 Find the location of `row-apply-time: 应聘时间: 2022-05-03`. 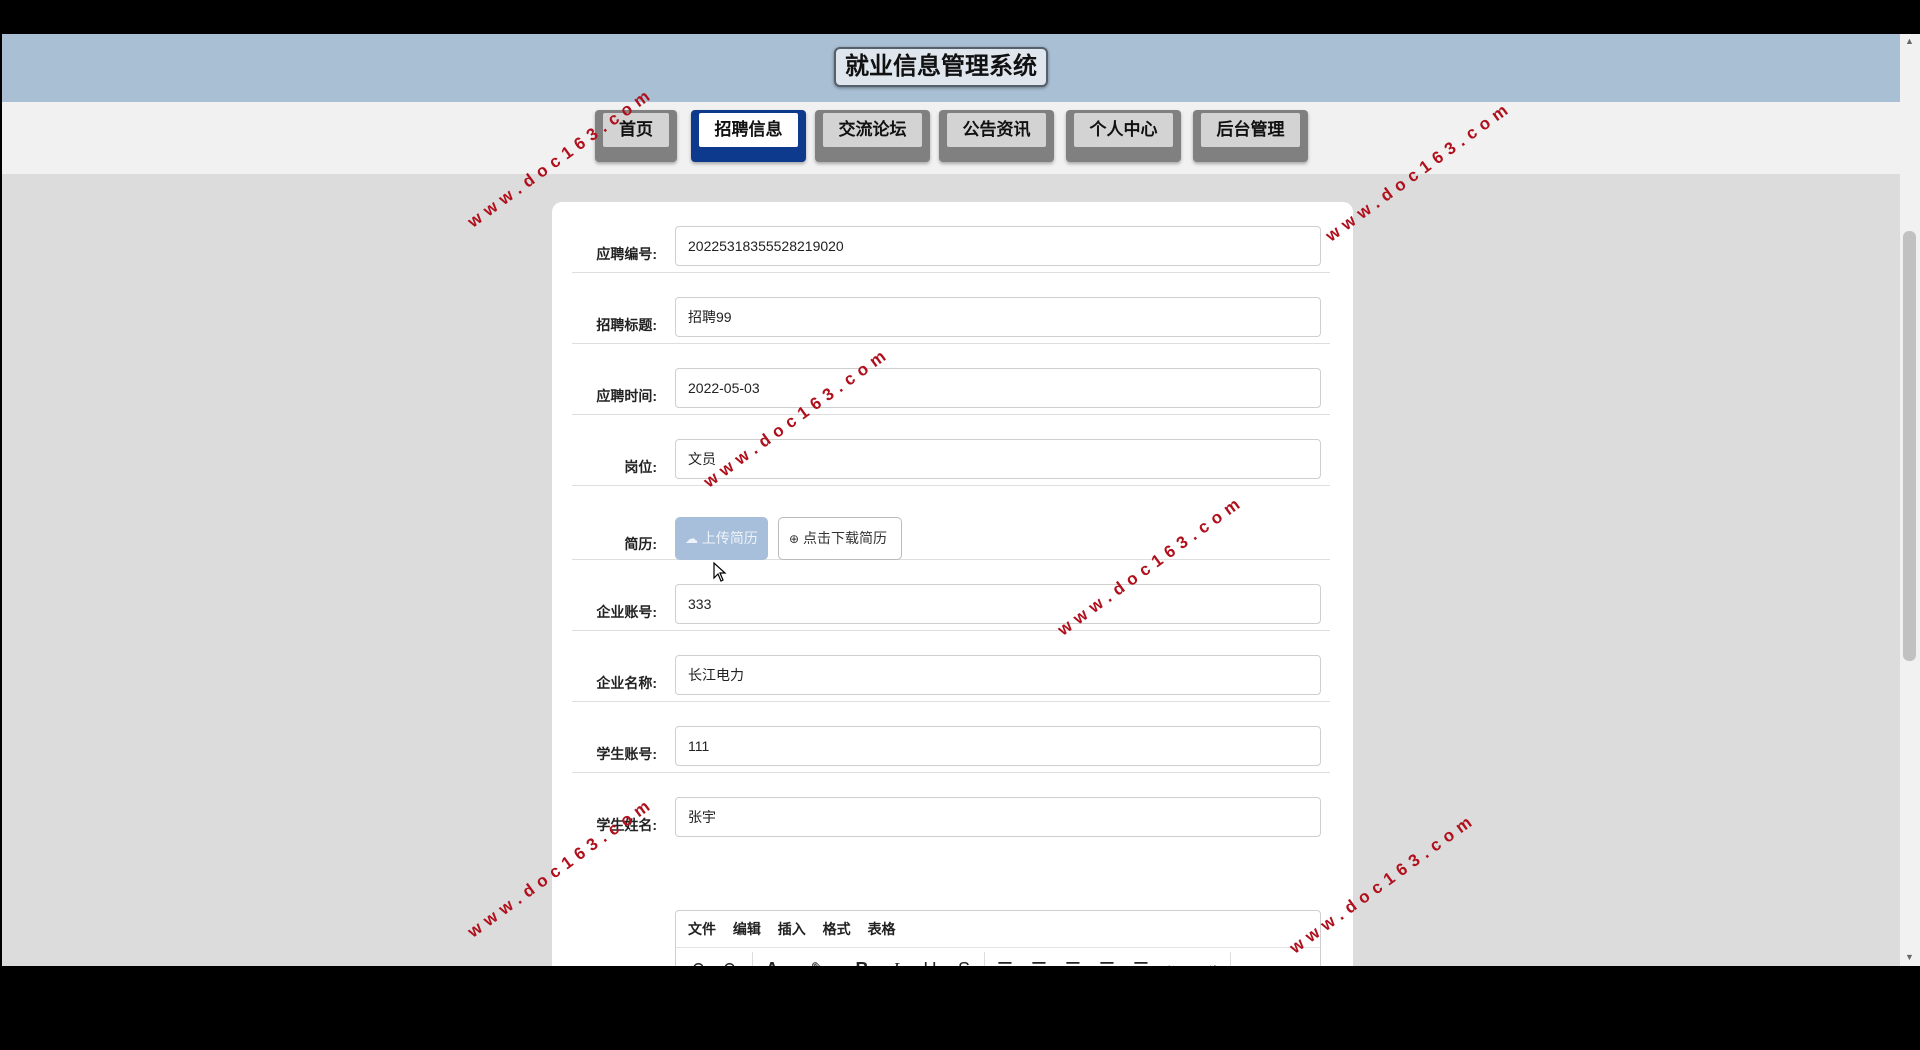

row-apply-time: 应聘时间: 2022-05-03 is located at coordinates (951, 379).